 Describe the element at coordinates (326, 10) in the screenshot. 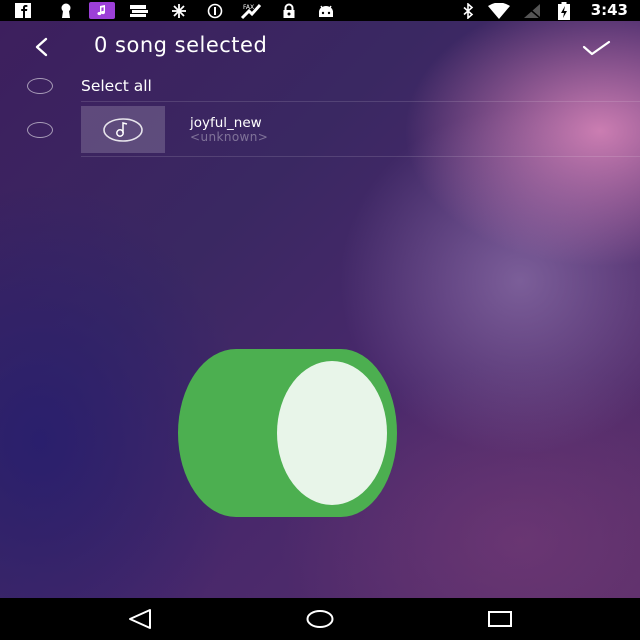

I see `android-icon` at that location.